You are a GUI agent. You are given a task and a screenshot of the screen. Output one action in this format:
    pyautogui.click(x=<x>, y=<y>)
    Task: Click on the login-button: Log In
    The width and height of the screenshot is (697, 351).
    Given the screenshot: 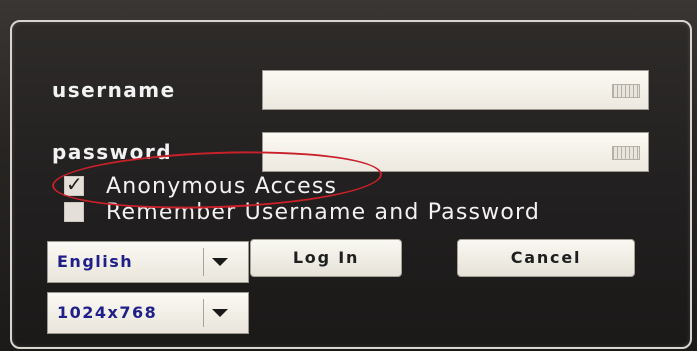 What is the action you would take?
    pyautogui.click(x=326, y=258)
    